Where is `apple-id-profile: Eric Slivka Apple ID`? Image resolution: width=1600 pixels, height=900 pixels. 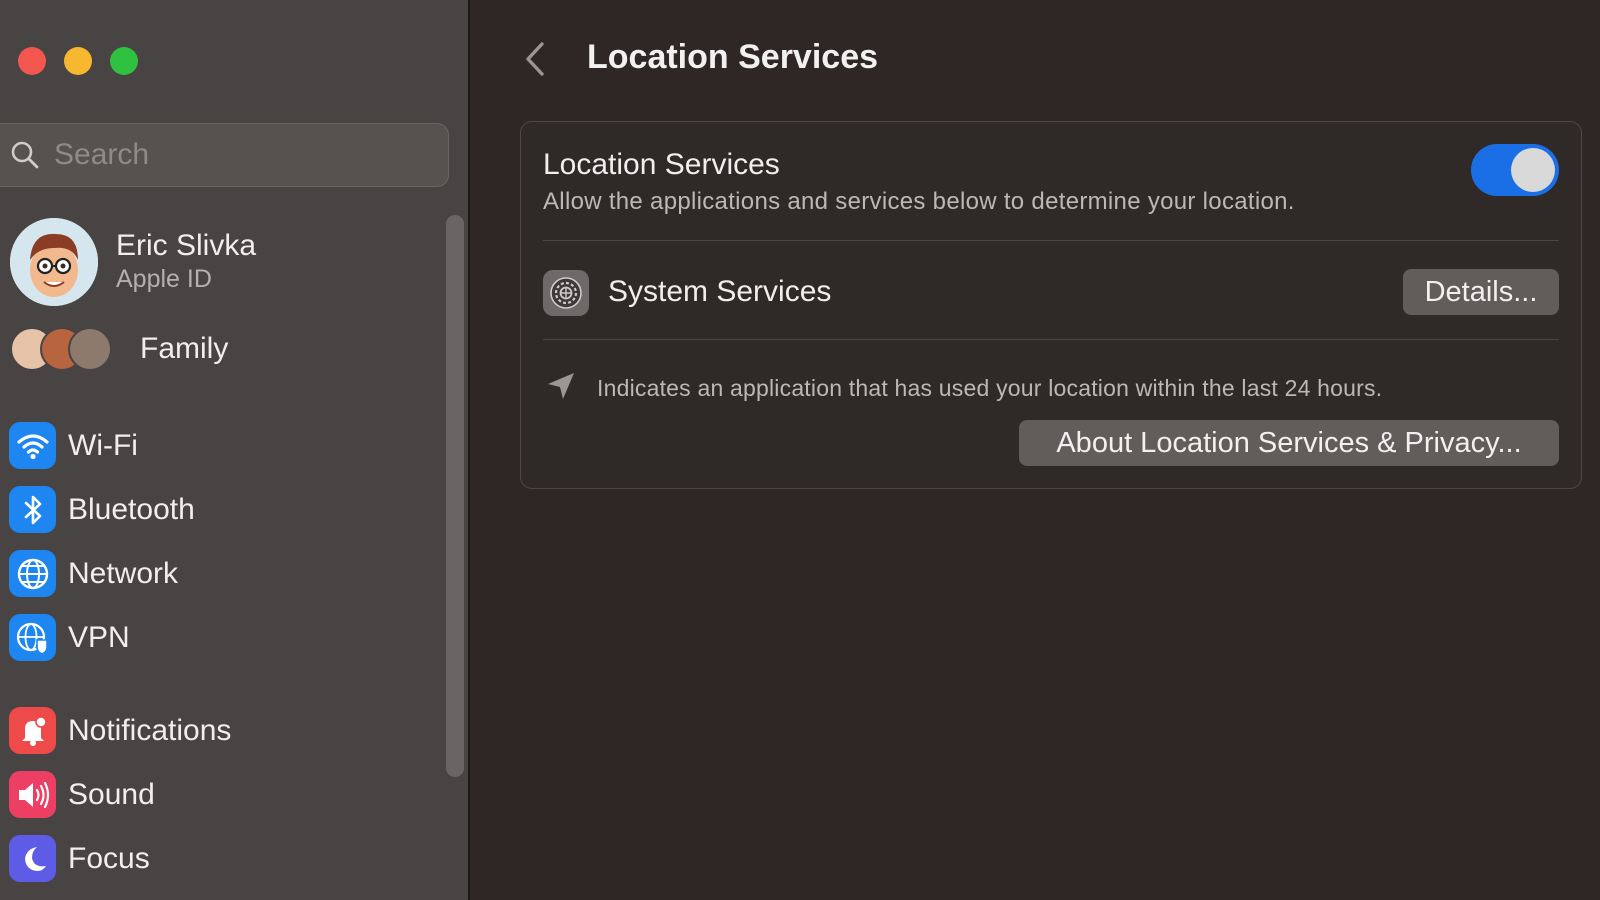 apple-id-profile: Eric Slivka Apple ID is located at coordinates (133, 262).